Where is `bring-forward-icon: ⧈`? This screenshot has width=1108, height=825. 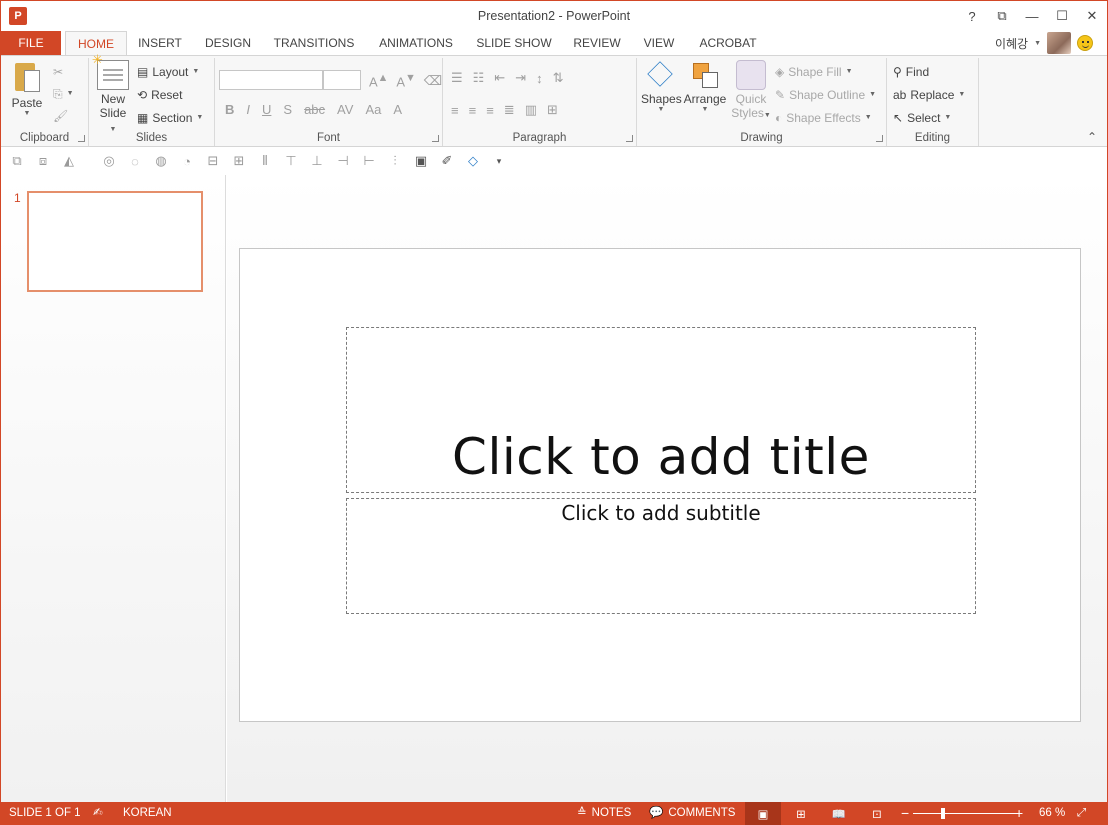 bring-forward-icon: ⧈ is located at coordinates (43, 160).